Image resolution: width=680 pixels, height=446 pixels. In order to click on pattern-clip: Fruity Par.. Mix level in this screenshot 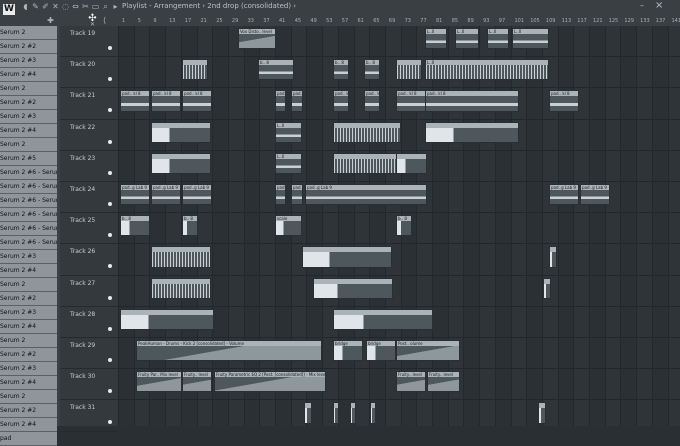, I will do `click(159, 381)`.